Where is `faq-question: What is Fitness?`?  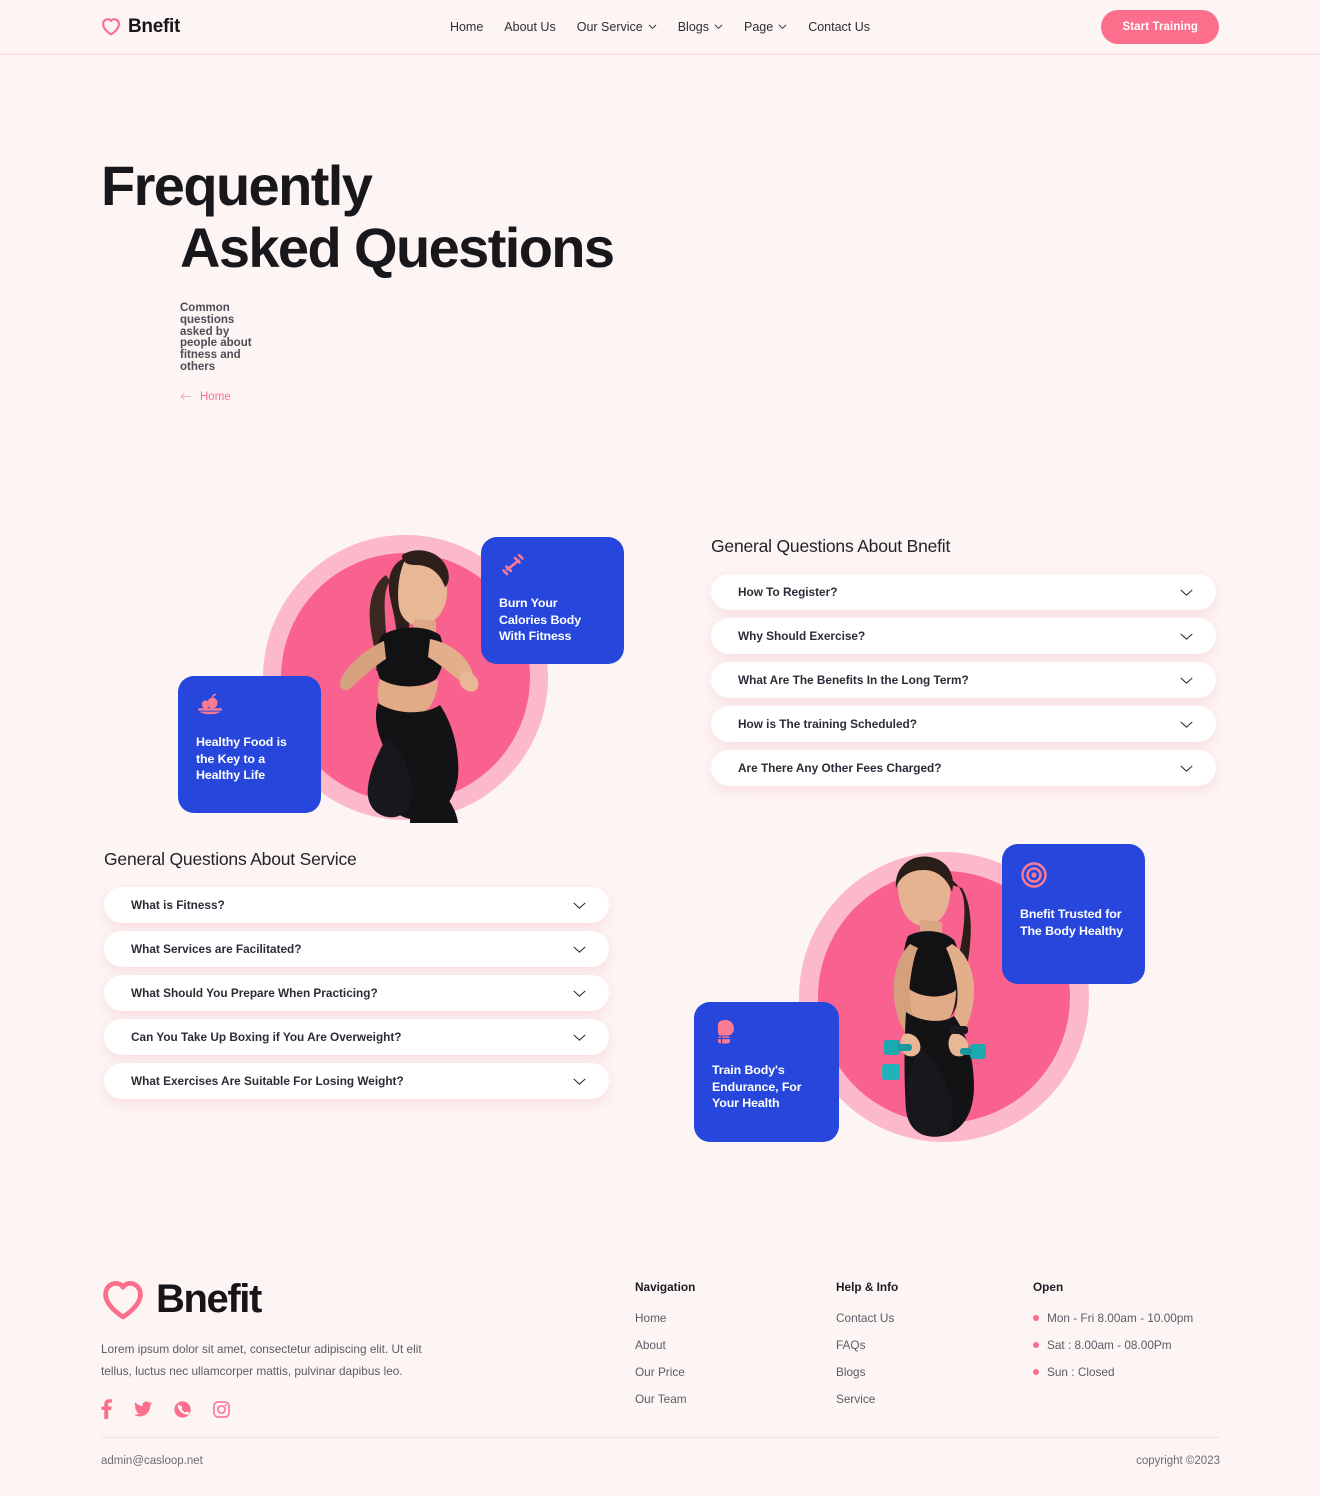
faq-question: What is Fitness? is located at coordinates (178, 905).